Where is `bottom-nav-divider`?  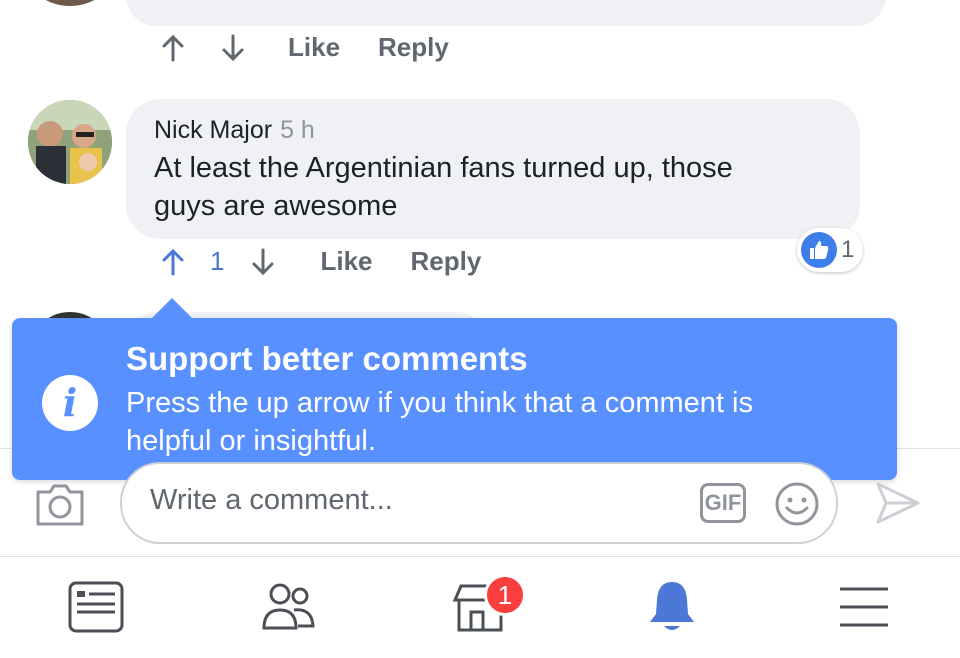 bottom-nav-divider is located at coordinates (480, 556).